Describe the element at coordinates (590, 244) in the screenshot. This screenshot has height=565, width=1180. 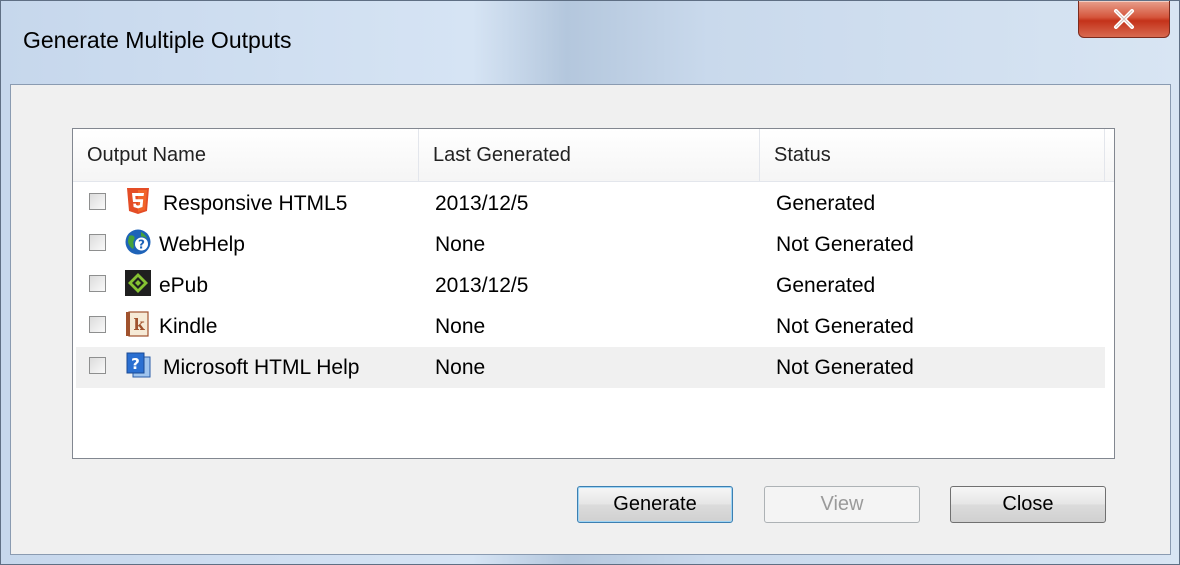
I see `list-item-webhelp: ? WebHelp None Not Generated` at that location.